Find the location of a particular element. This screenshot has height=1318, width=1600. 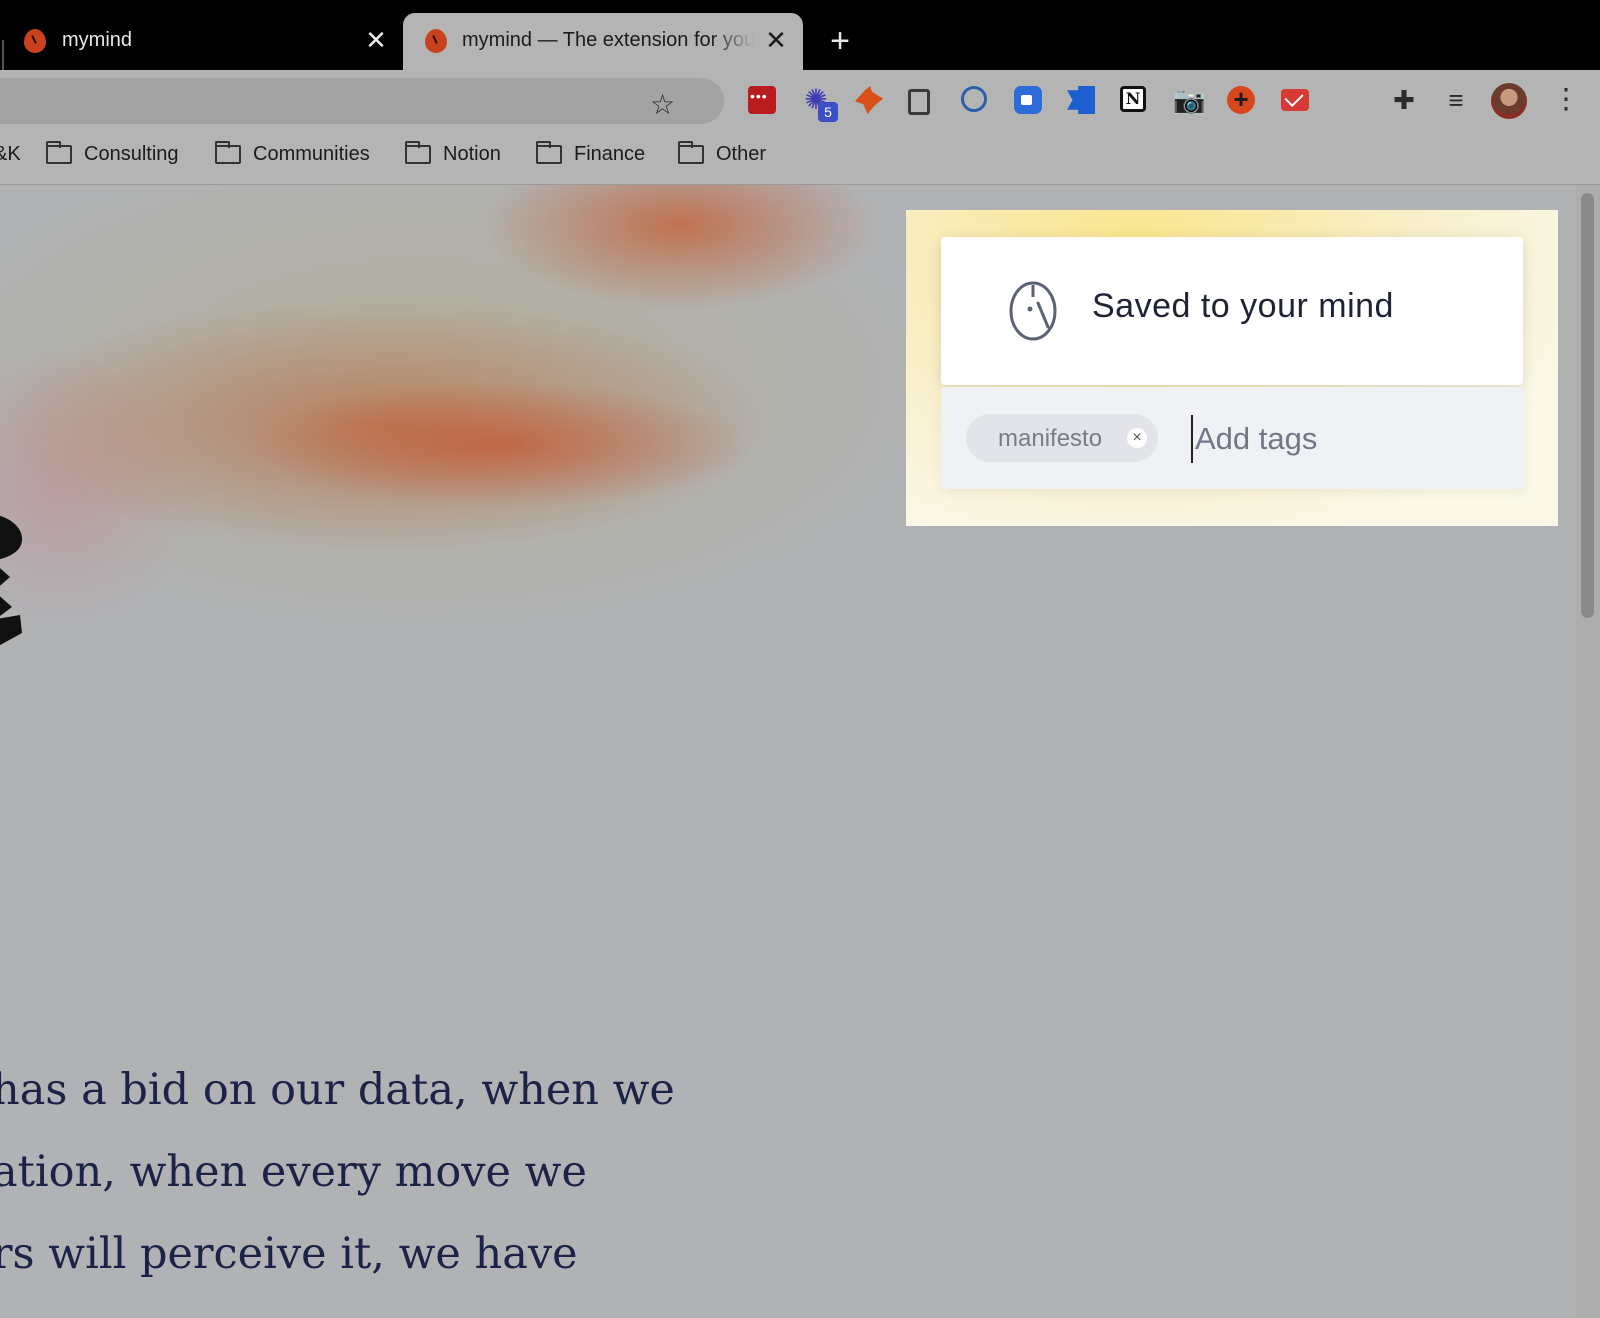

bookmark-label: Consulting is located at coordinates (131, 154).